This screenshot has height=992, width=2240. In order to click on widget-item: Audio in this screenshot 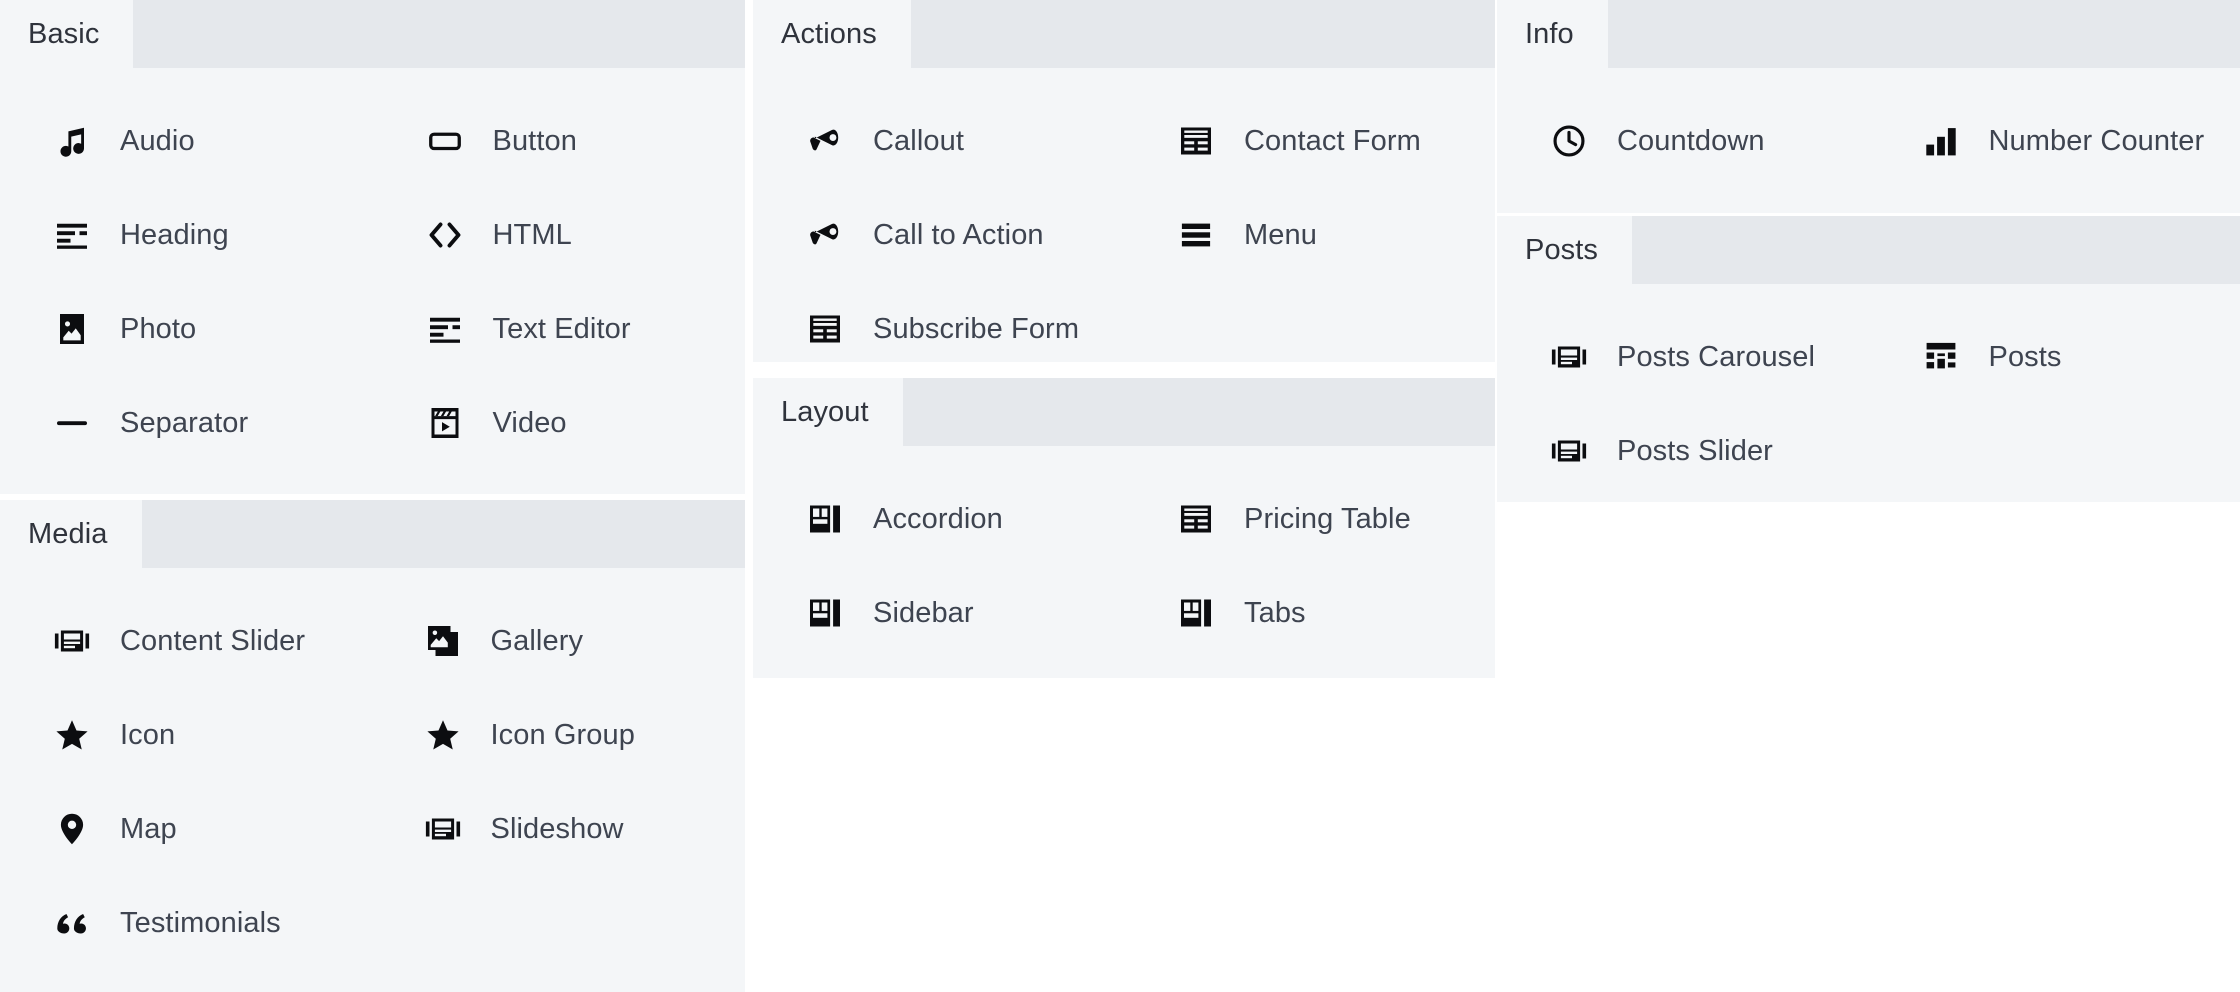, I will do `click(186, 141)`.